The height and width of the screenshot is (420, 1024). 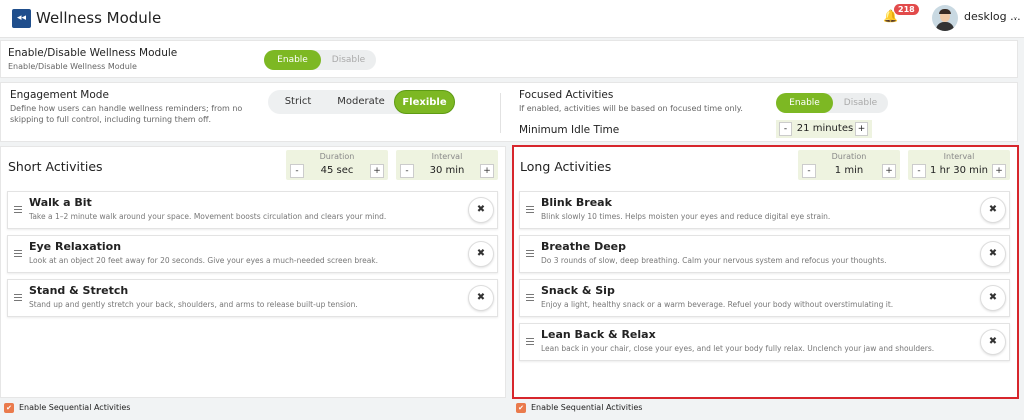 What do you see at coordinates (959, 156) in the screenshot?
I see `long-interval-label: Interval` at bounding box center [959, 156].